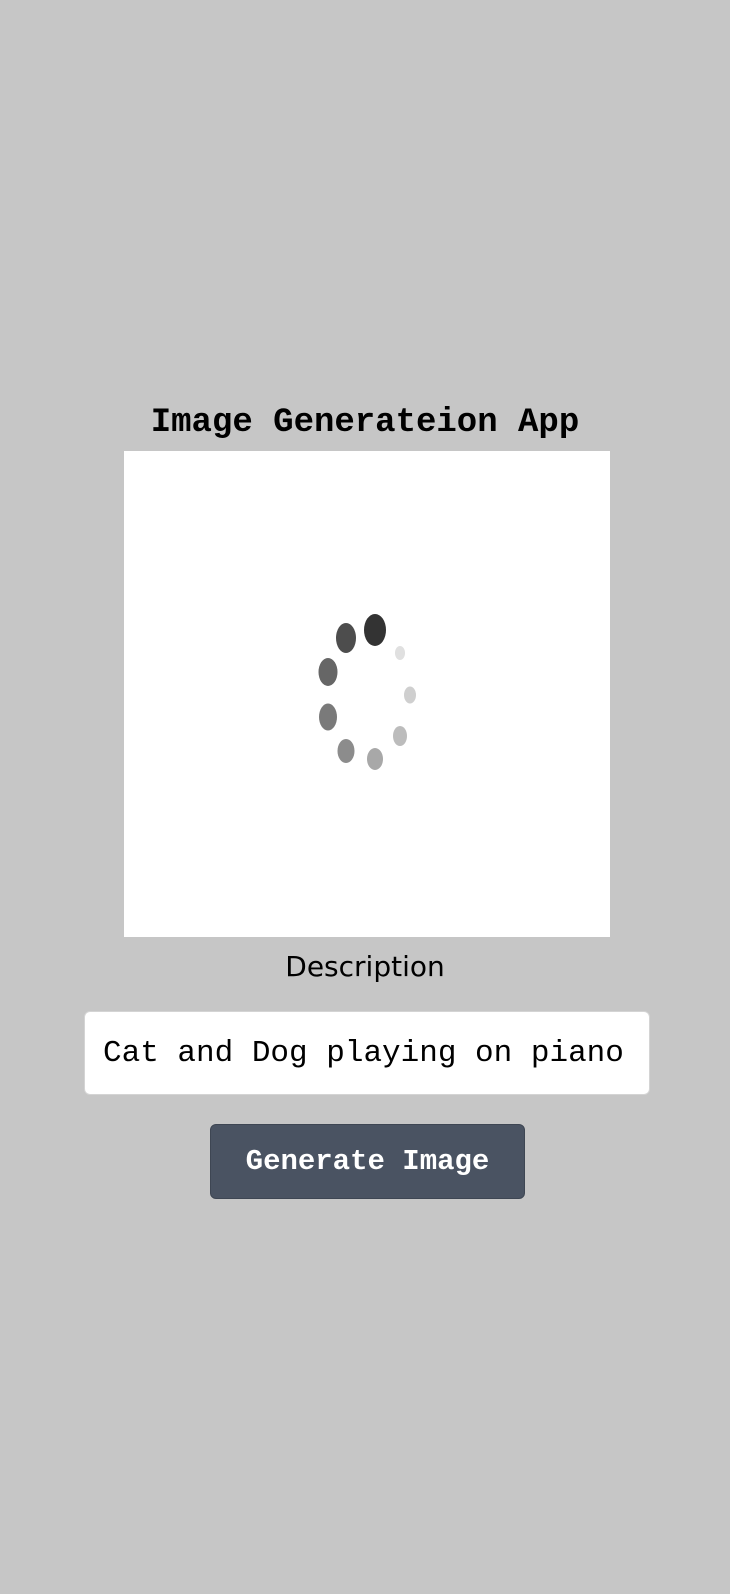 The image size is (730, 1594). I want to click on description-label: Description, so click(365, 966).